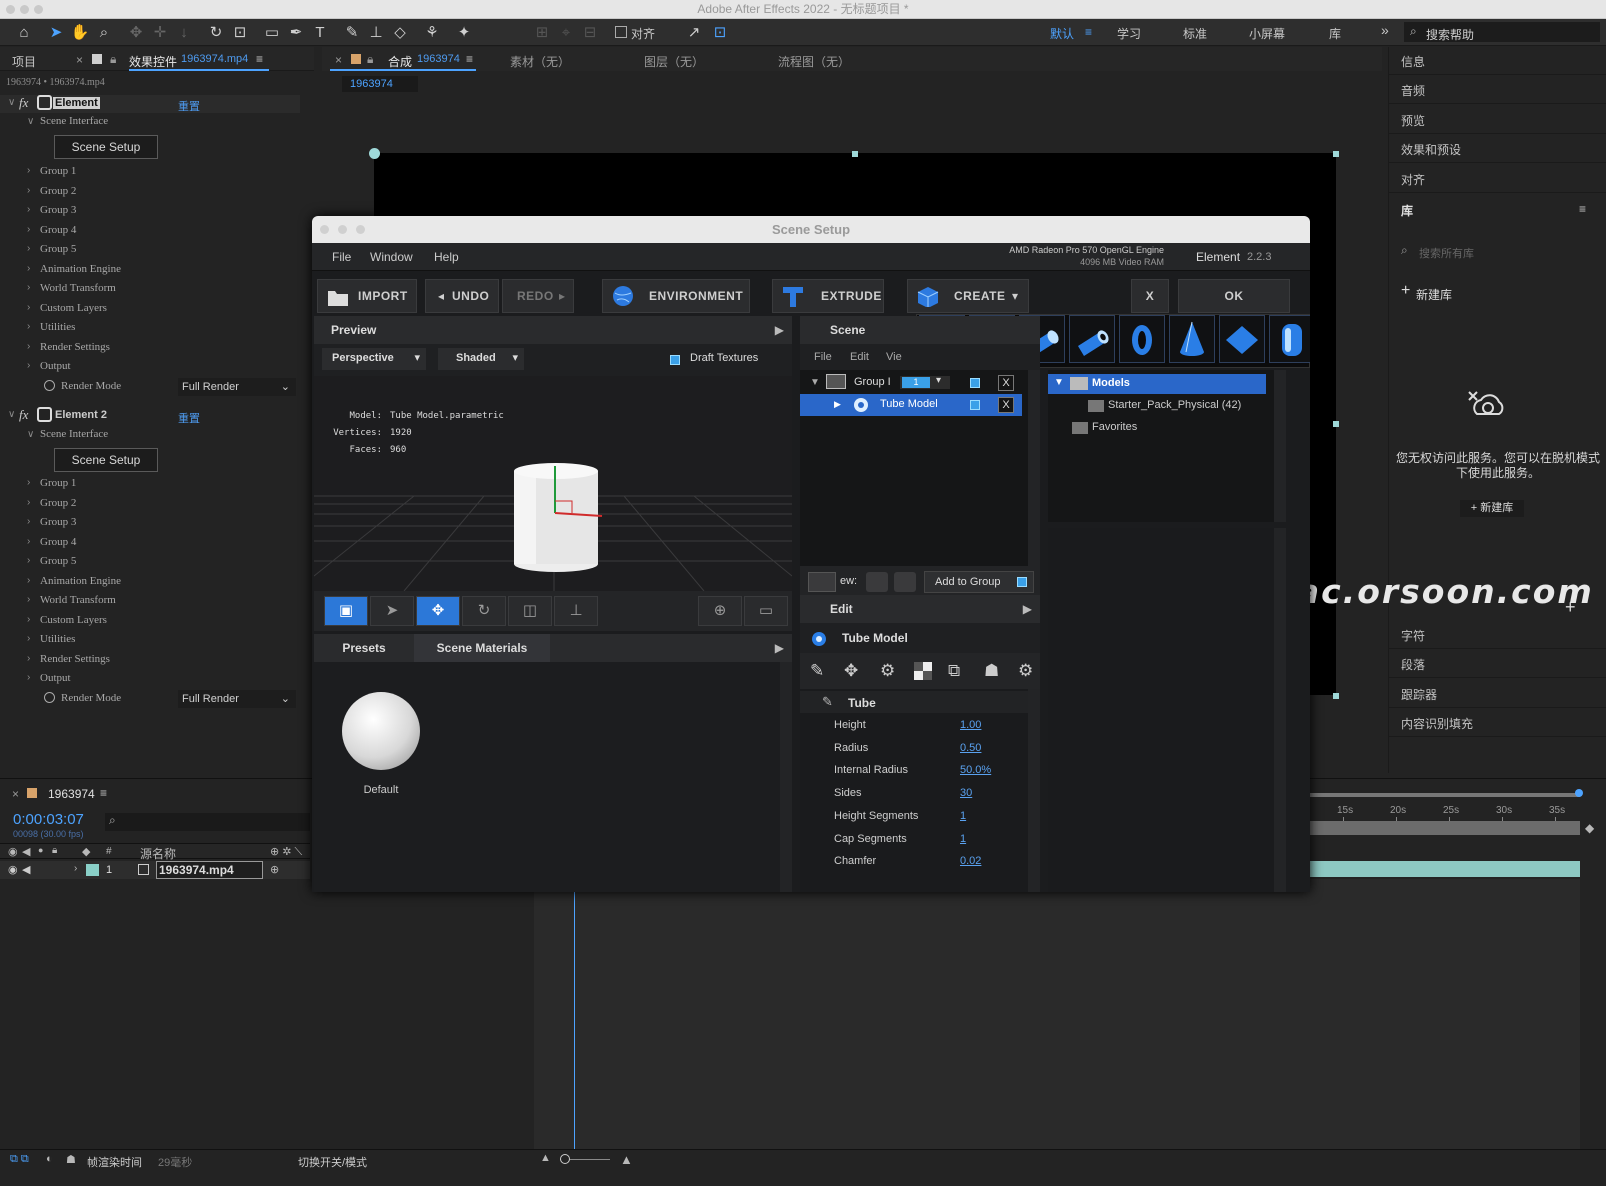  I want to click on tab-project: 项目, so click(24, 61).